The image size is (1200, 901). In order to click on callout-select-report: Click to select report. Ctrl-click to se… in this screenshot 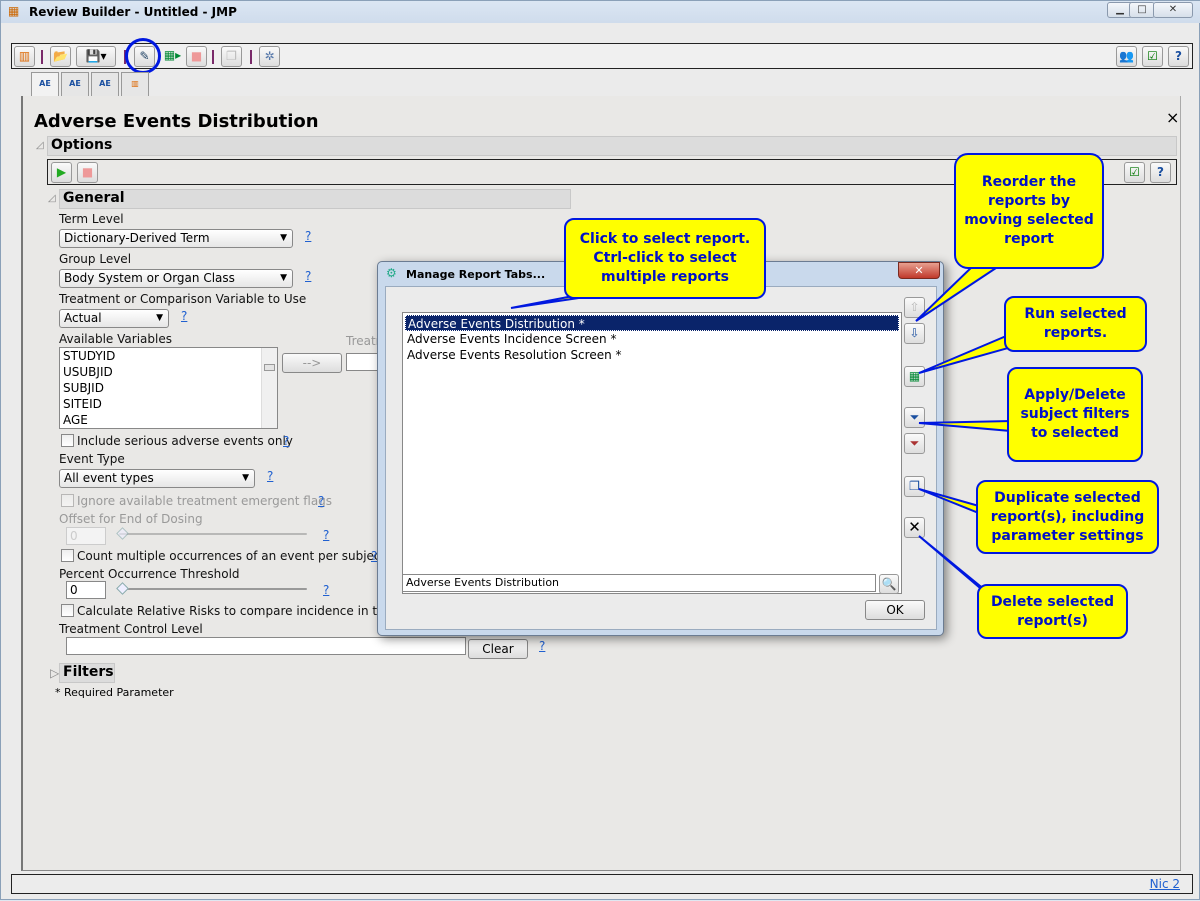, I will do `click(665, 258)`.